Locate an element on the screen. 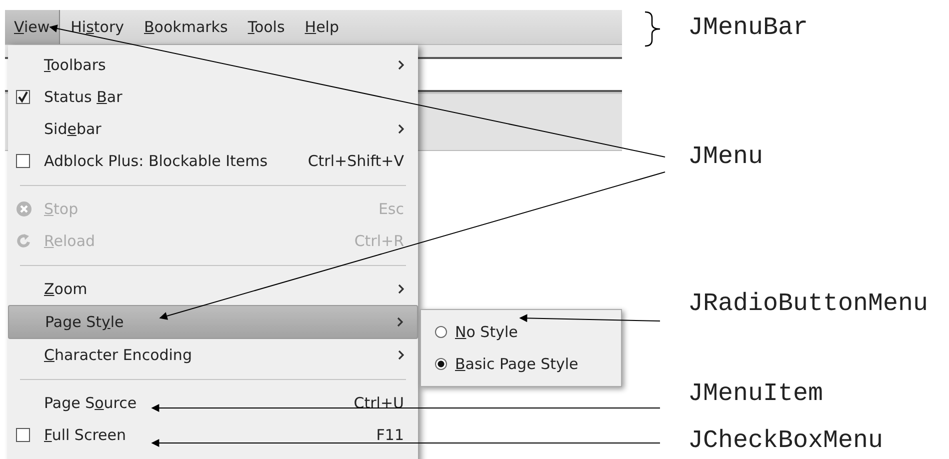 The image size is (949, 459). radio-menu-item: Basic Page Style is located at coordinates (521, 364).